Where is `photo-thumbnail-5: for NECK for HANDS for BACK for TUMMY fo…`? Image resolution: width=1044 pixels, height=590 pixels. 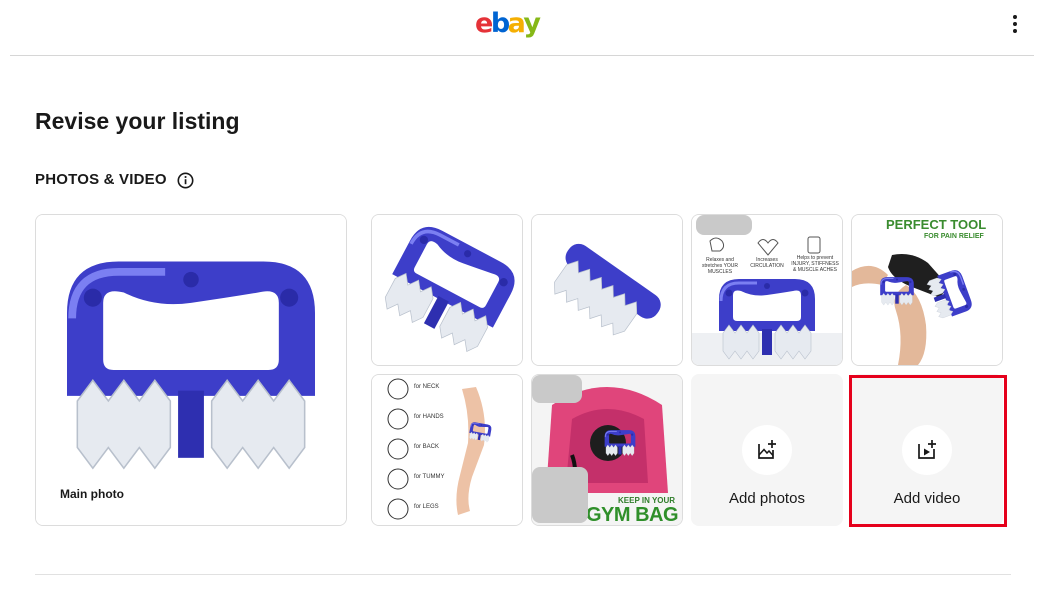
photo-thumbnail-5: for NECK for HANDS for BACK for TUMMY fo… is located at coordinates (447, 450).